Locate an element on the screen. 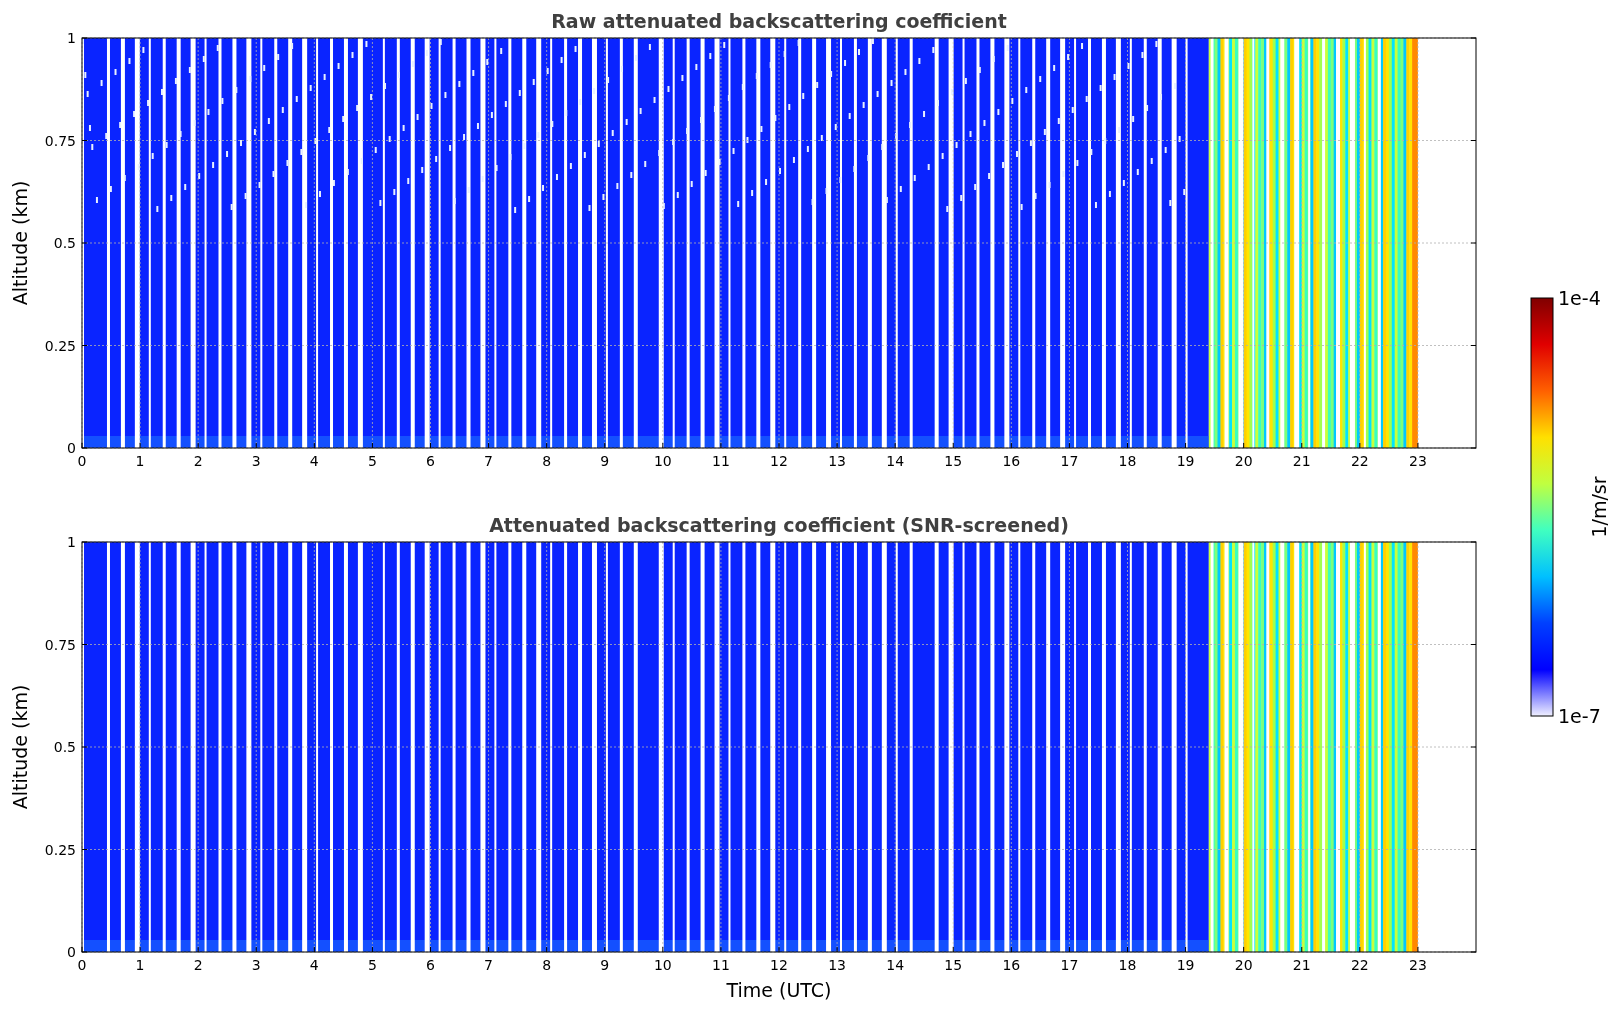  colorbar-tick-label: 1e-7 is located at coordinates (1579, 716).